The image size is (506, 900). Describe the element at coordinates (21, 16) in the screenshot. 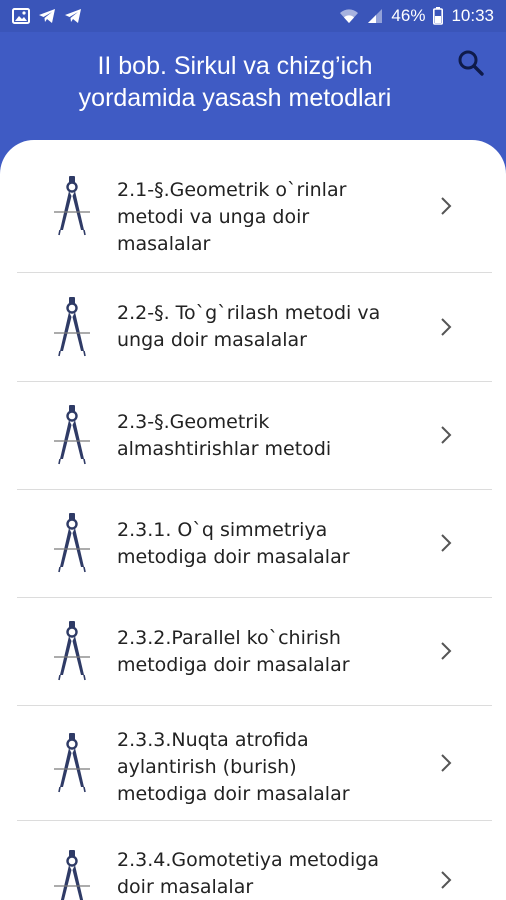

I see `image-icon` at that location.